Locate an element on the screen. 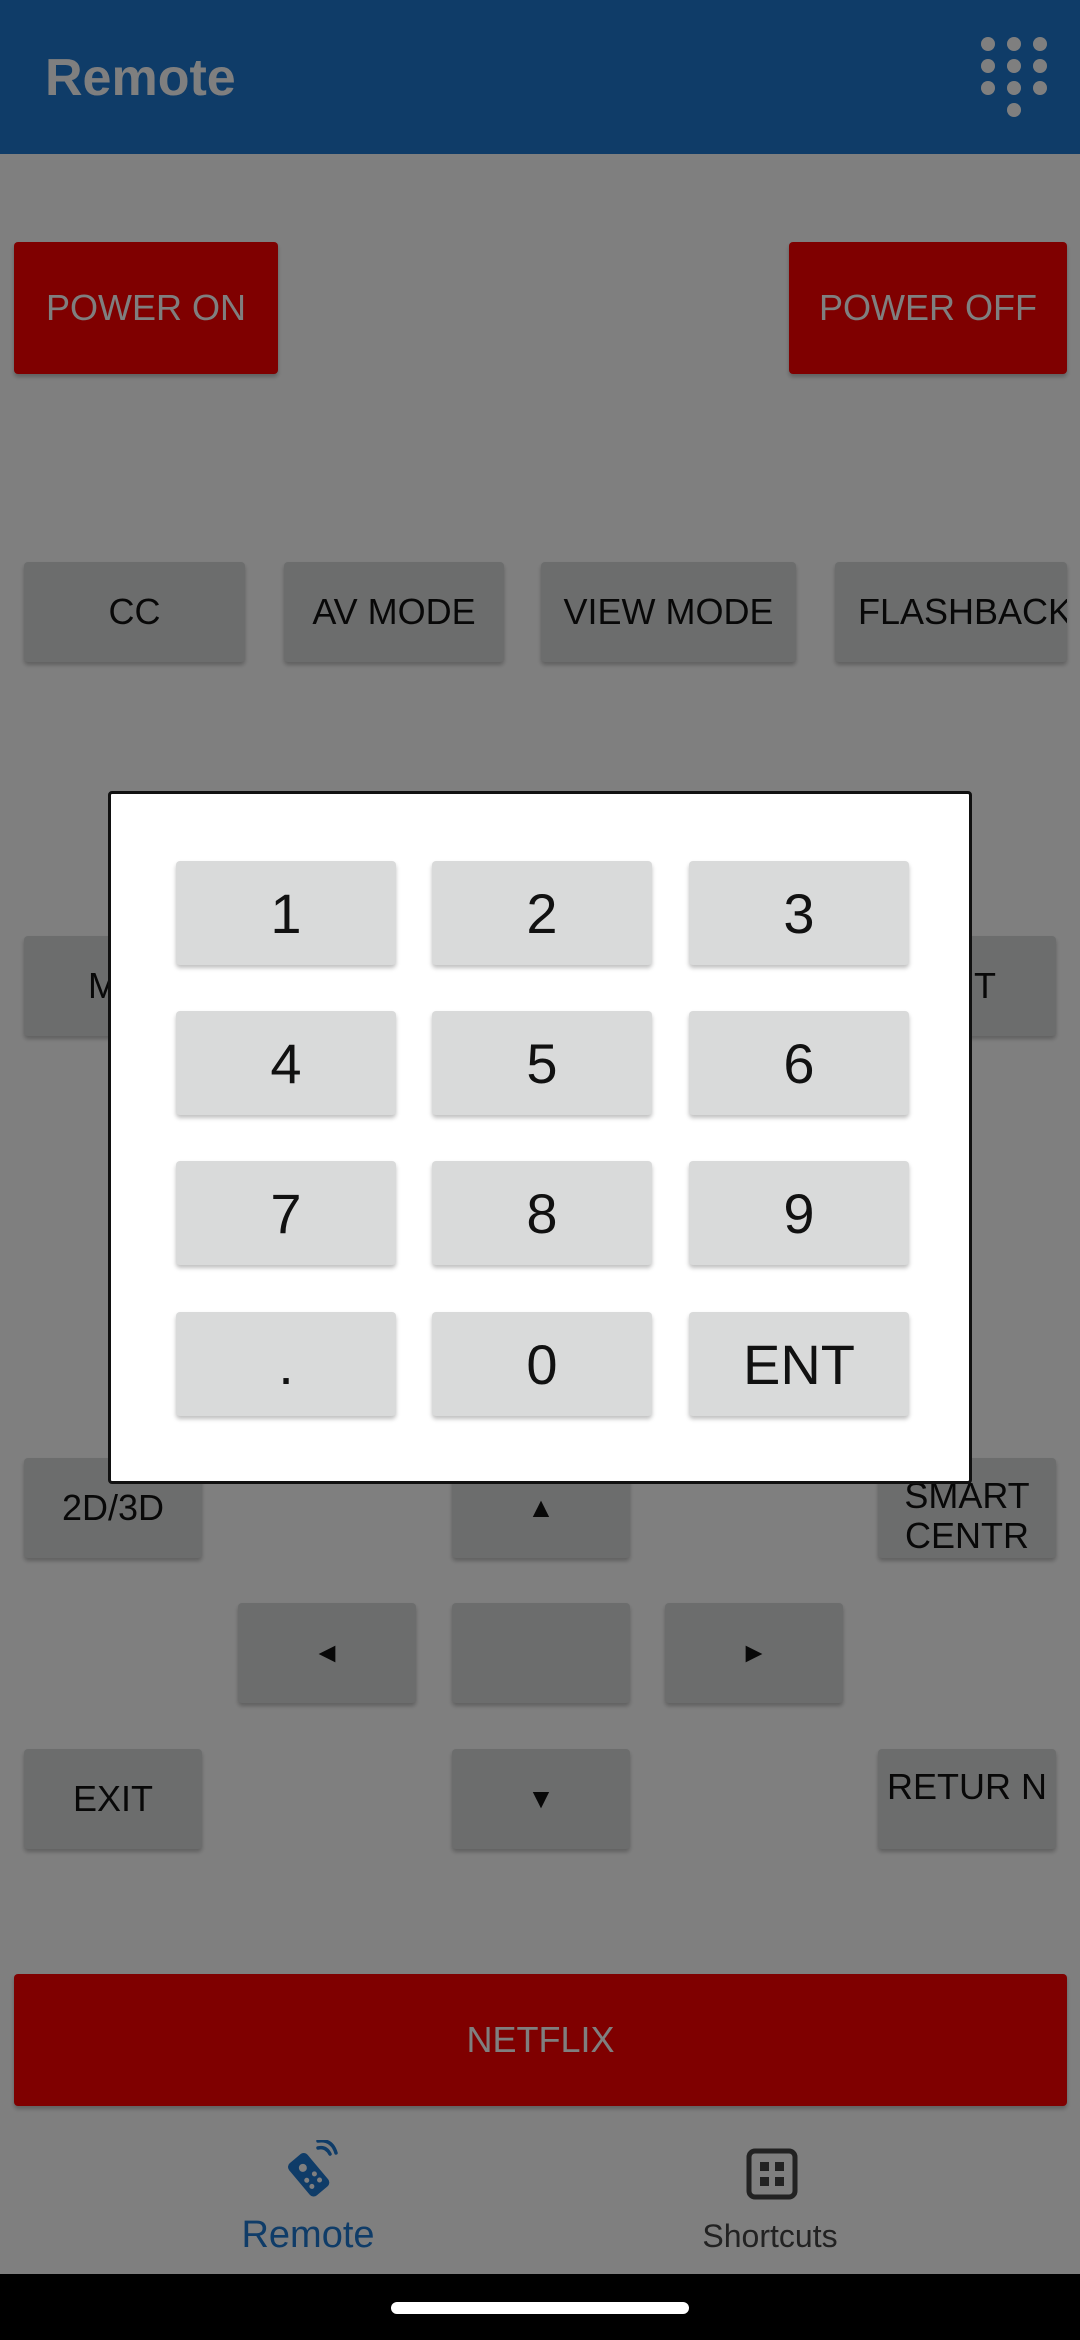  key-9: 9 is located at coordinates (799, 1213).